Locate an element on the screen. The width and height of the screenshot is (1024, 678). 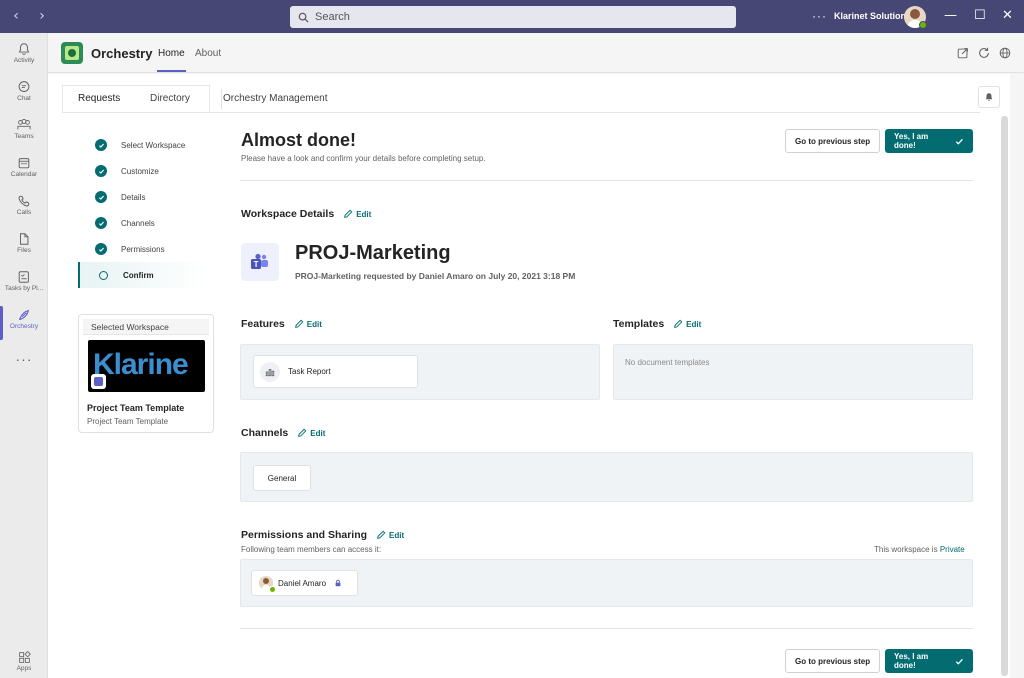
edit-workspace-details-link: Edit is located at coordinates (357, 214).